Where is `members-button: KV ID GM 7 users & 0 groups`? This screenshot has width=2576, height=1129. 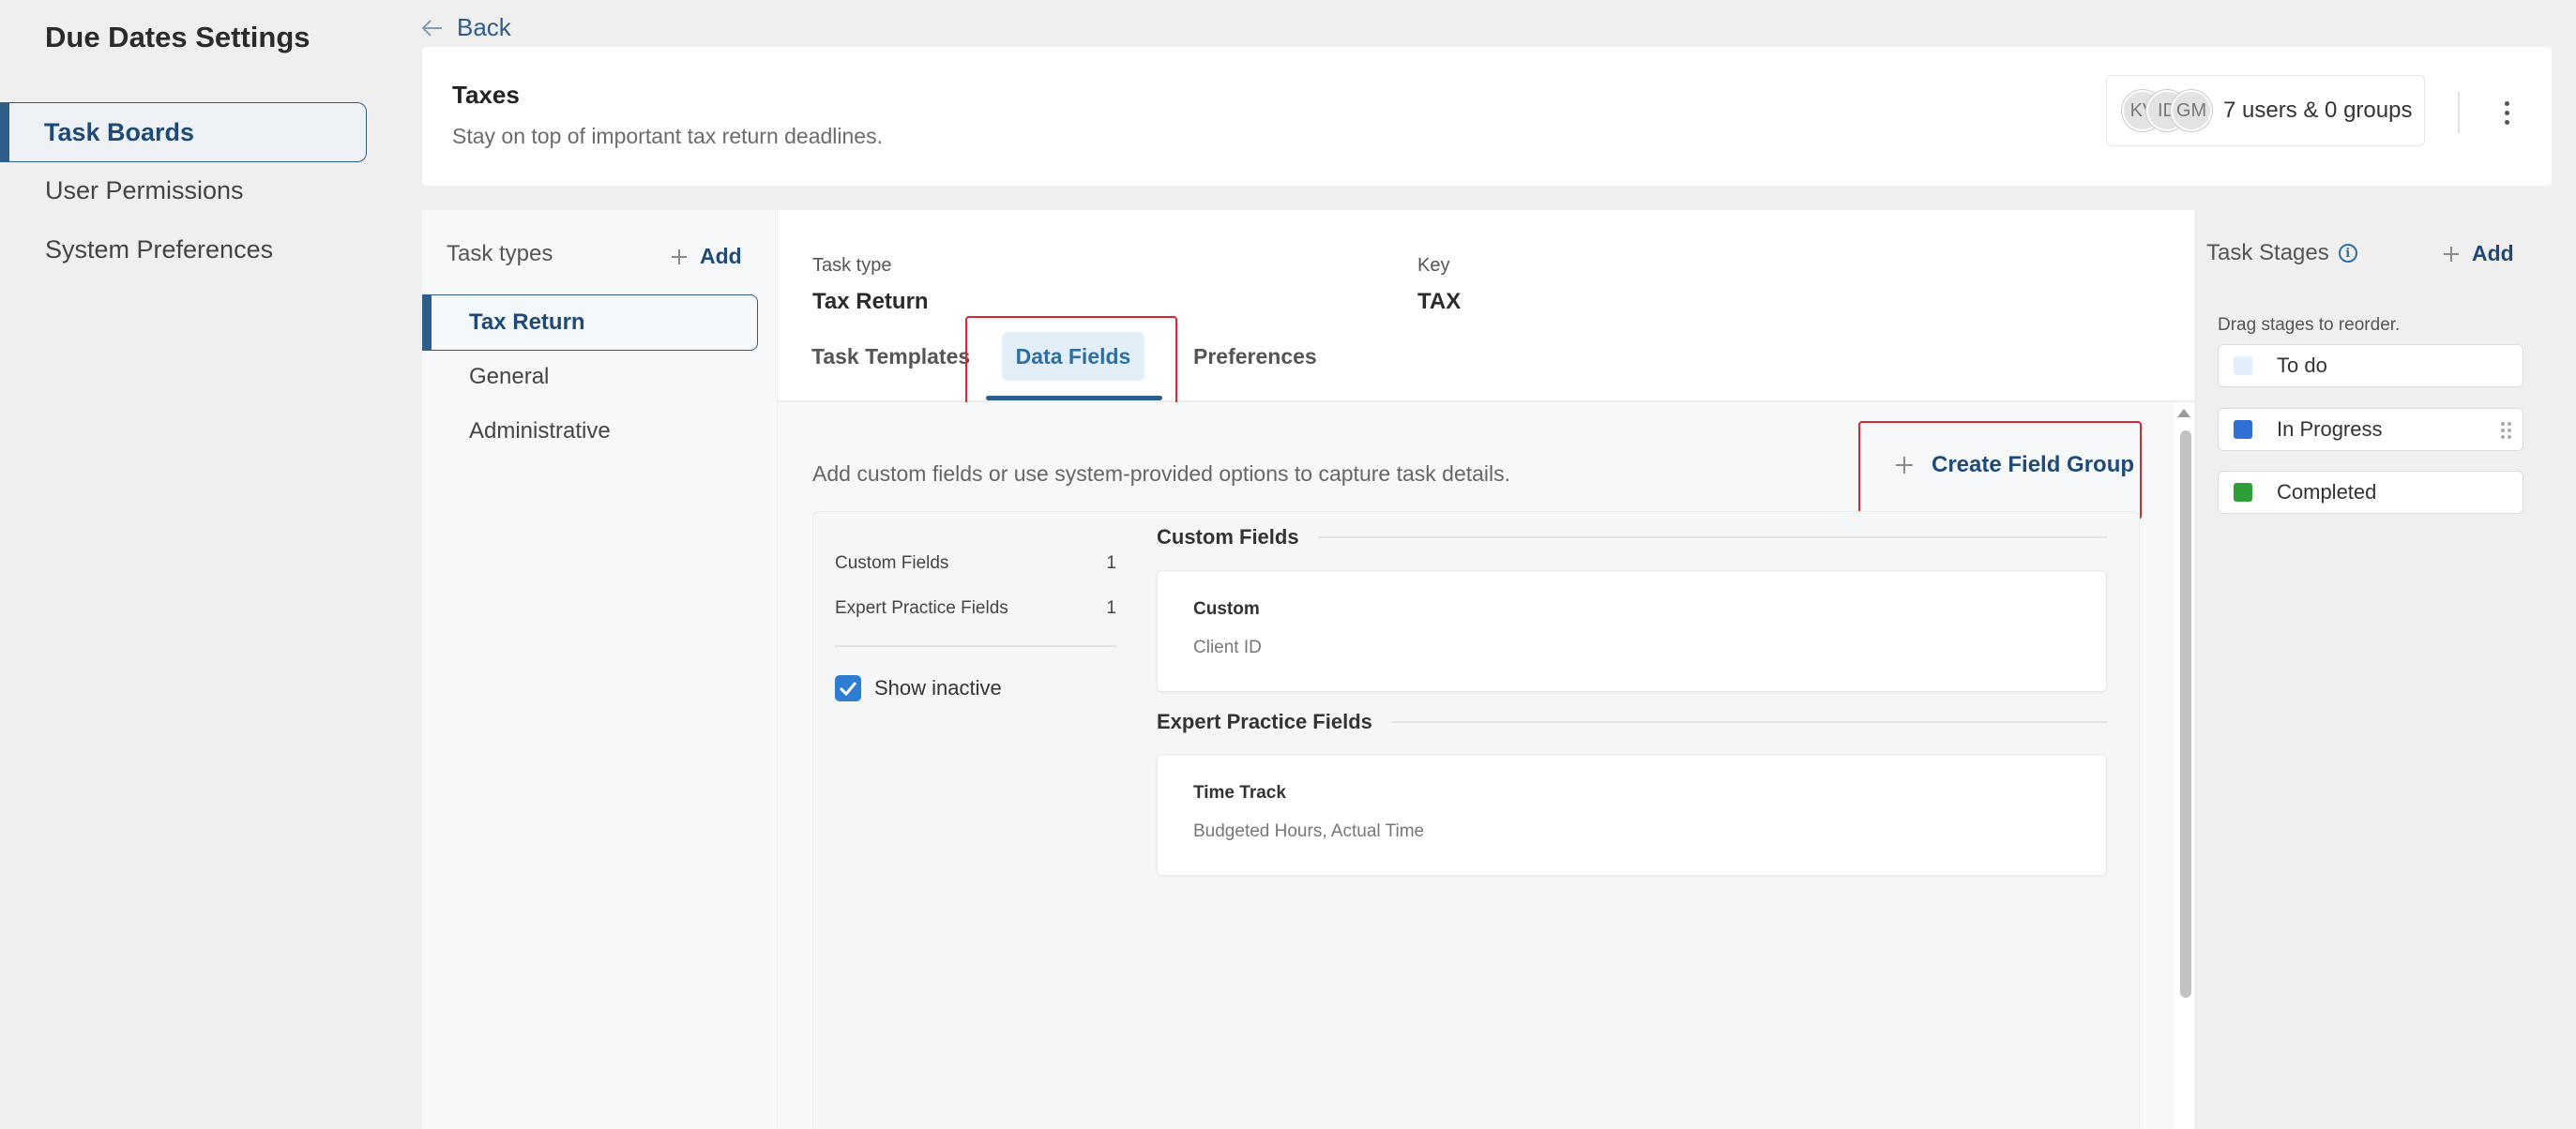
members-button: KV ID GM 7 users & 0 groups is located at coordinates (2266, 111).